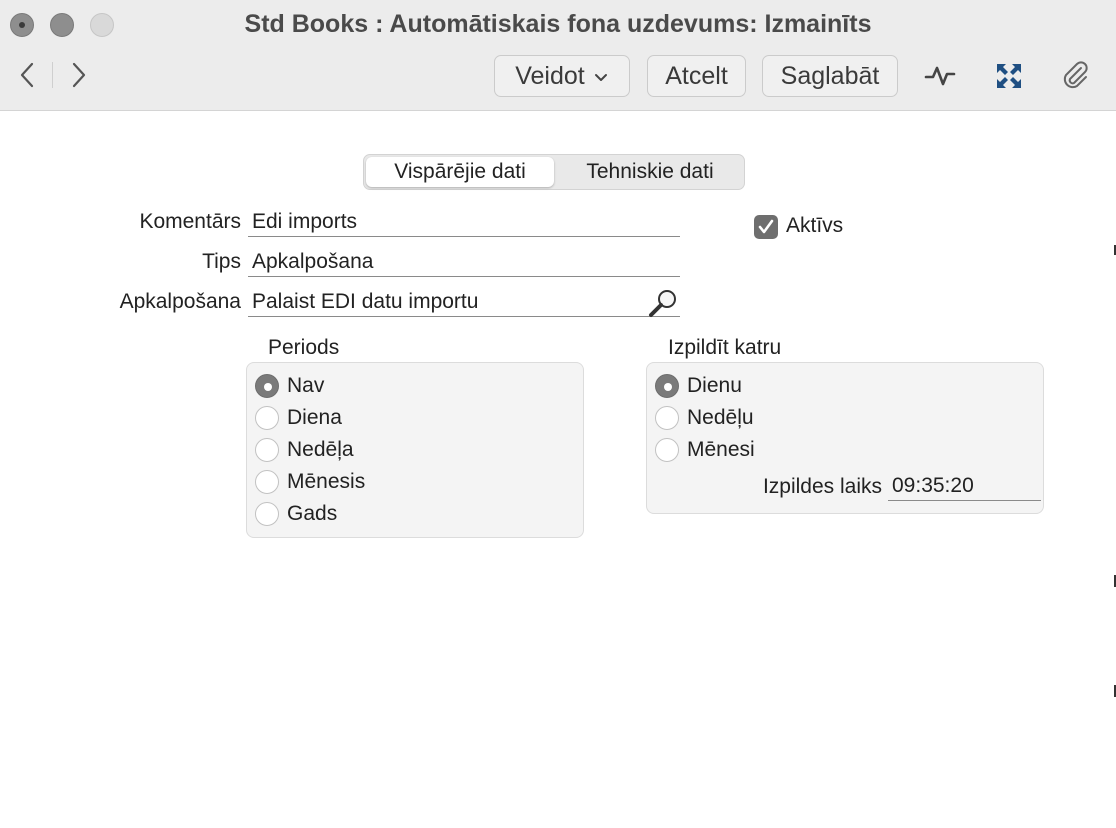 Image resolution: width=1116 pixels, height=828 pixels. I want to click on execution-time-field: 09:35:20, so click(964, 486).